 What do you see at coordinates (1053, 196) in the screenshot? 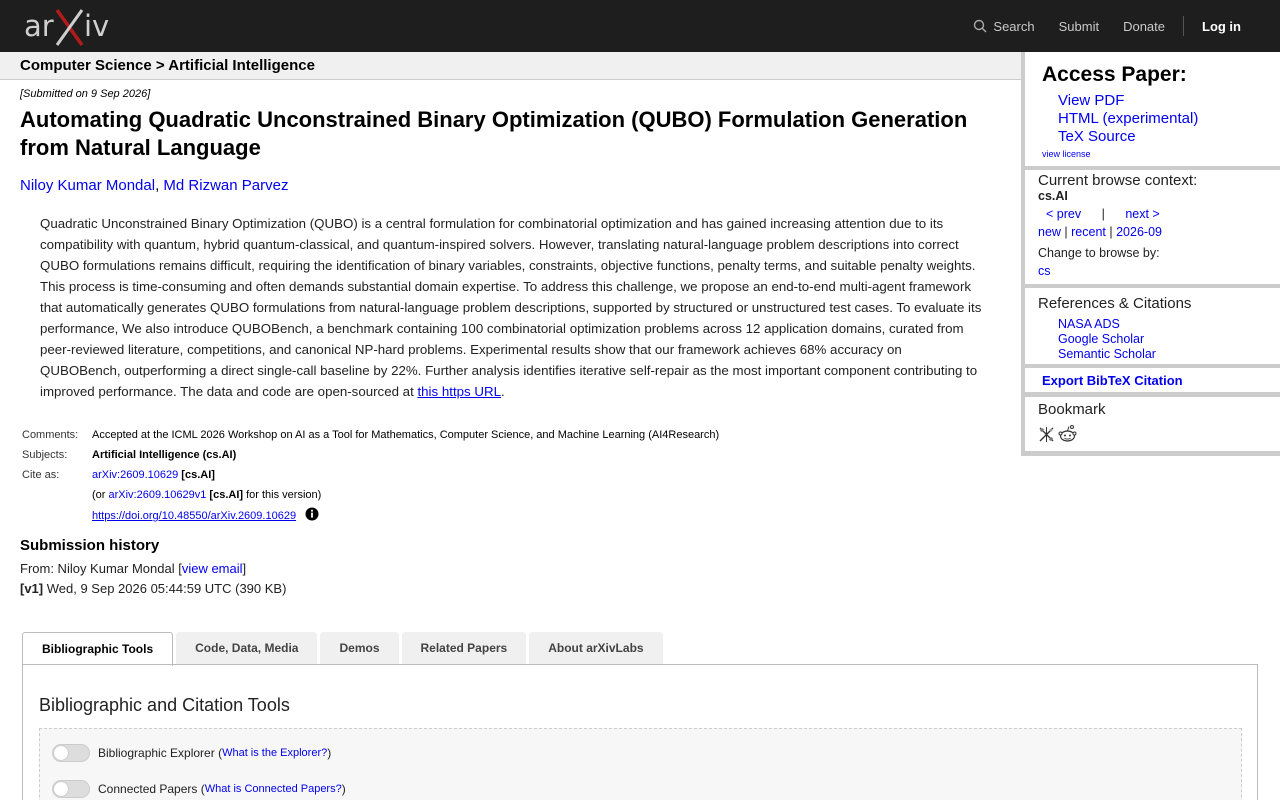
I see `browse-category: cs.AI` at bounding box center [1053, 196].